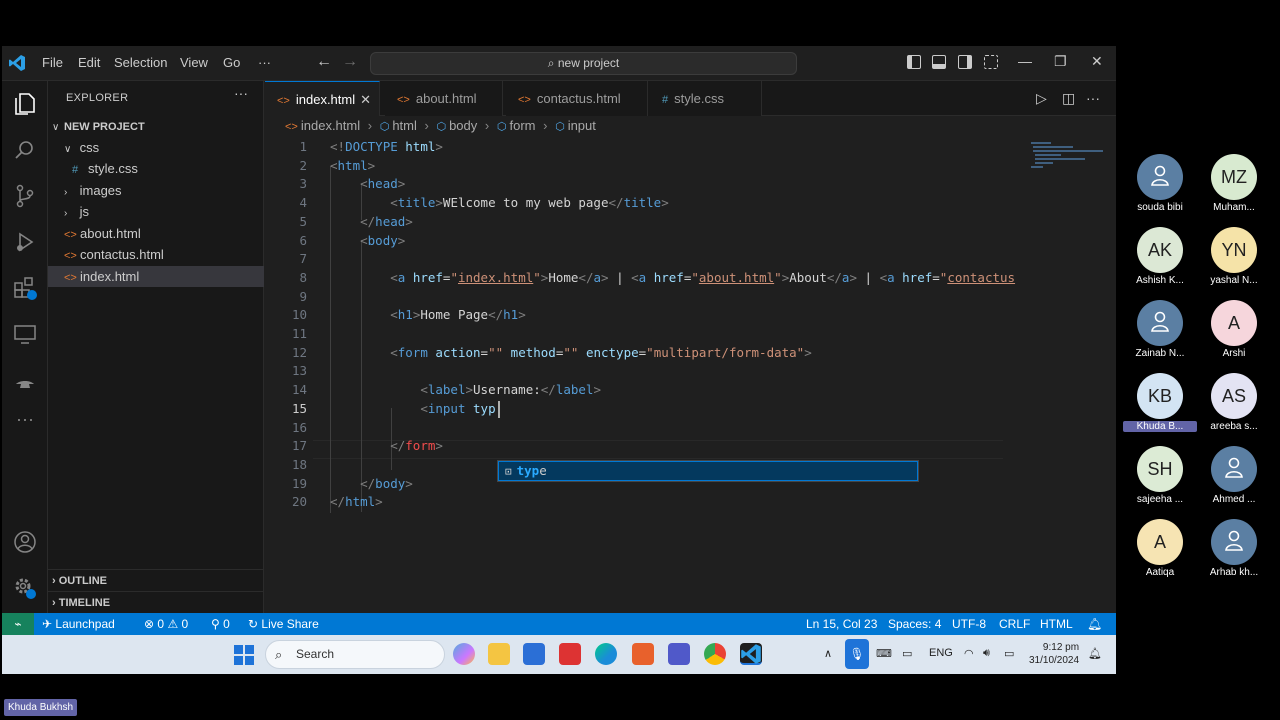 This screenshot has width=1280, height=720. What do you see at coordinates (156, 233) in the screenshot?
I see `tree-item-about-html: <> about.html` at bounding box center [156, 233].